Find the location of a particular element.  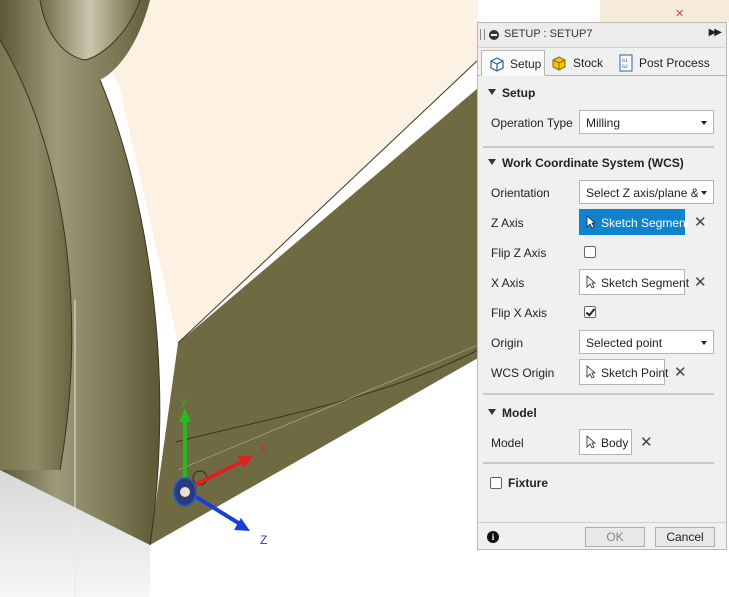

dialog-titlebar: SETUP : SETUP7 ▶▶ is located at coordinates (602, 35).